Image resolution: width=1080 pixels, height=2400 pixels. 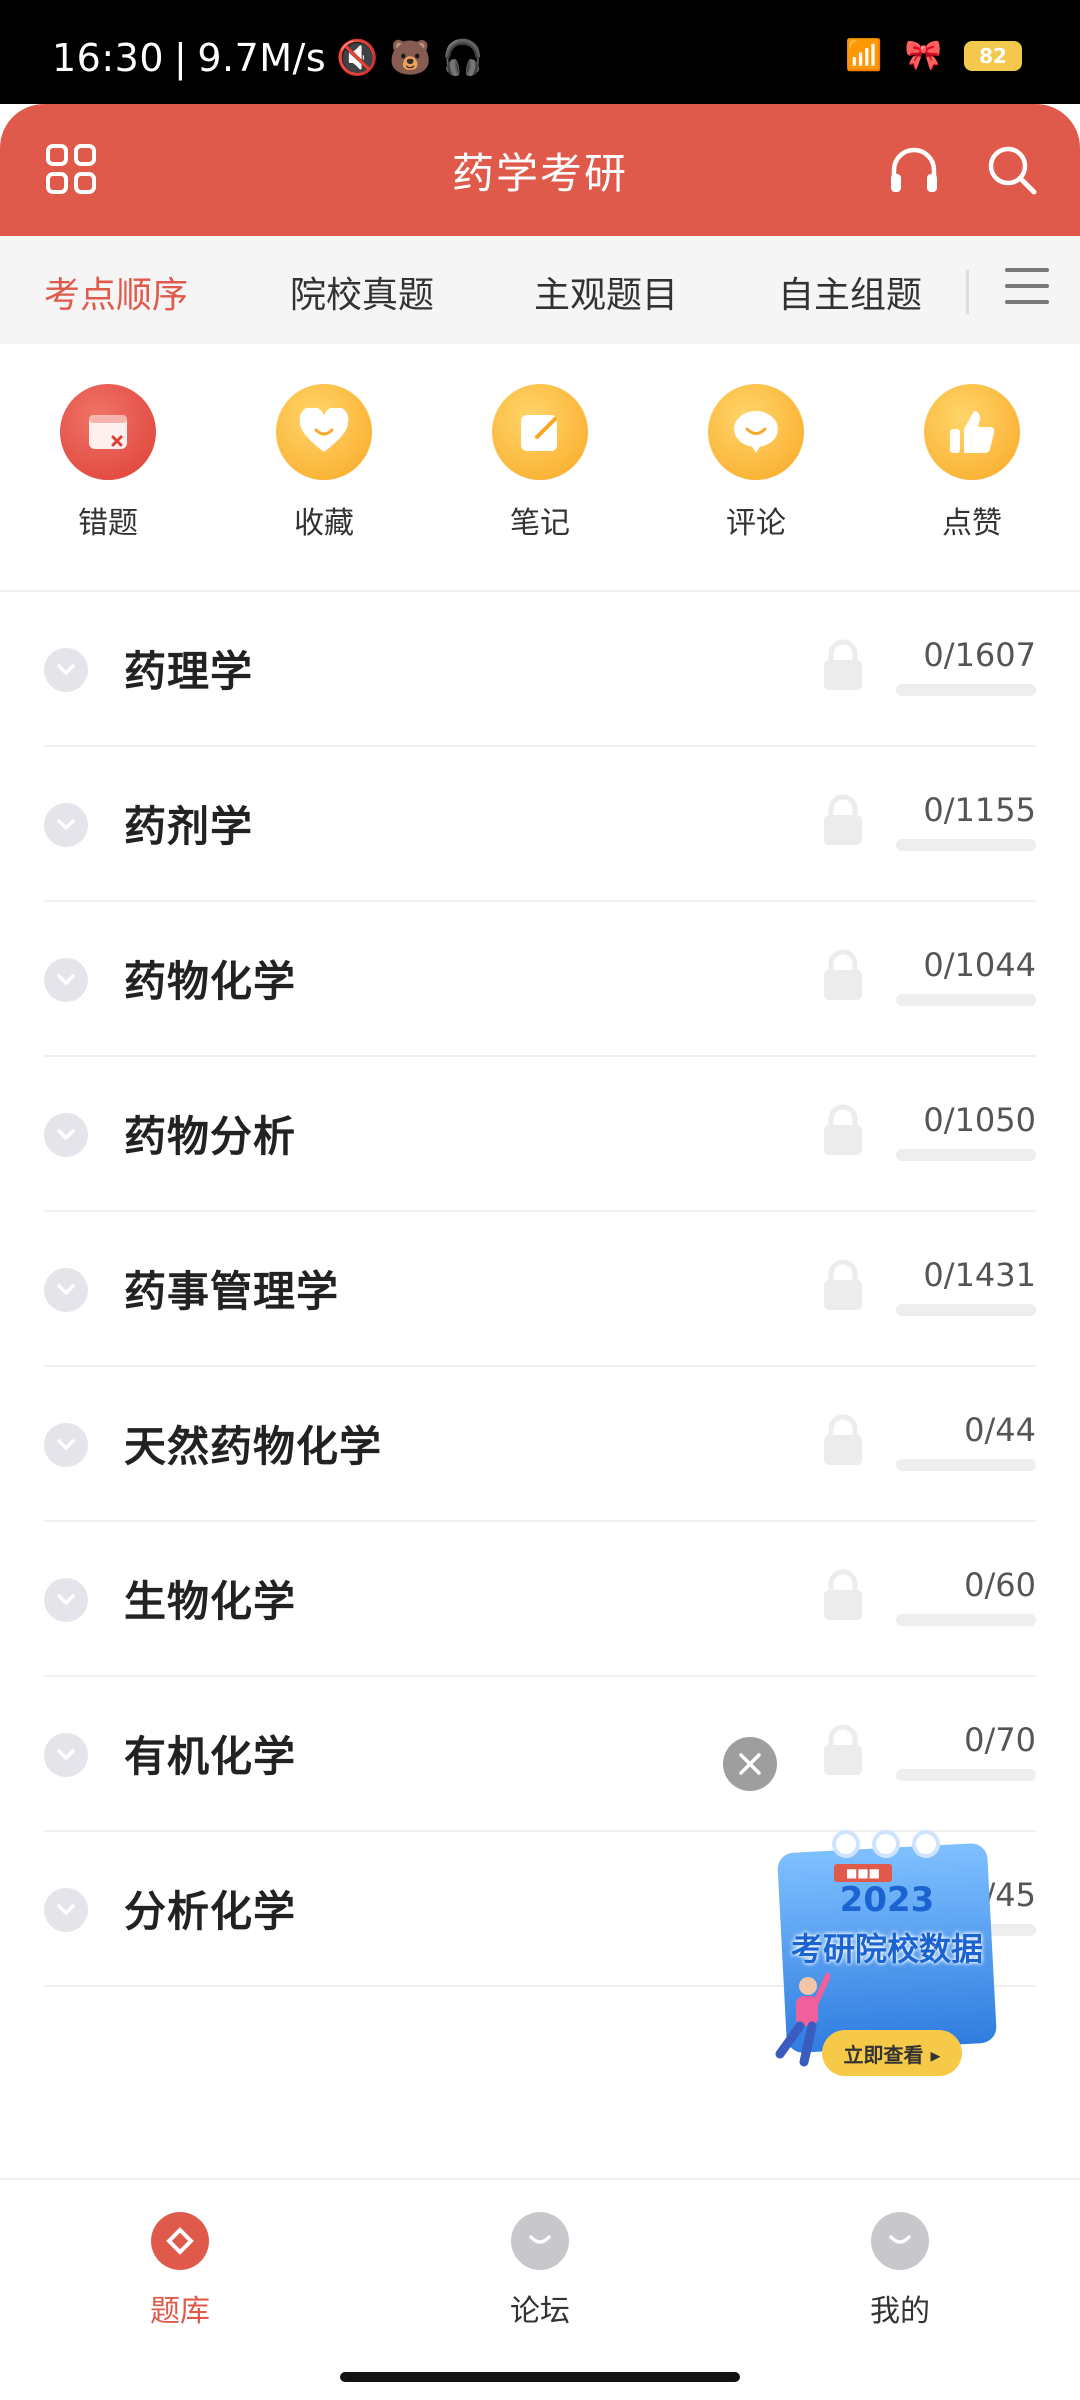 I want to click on mute-icon: 🔇, so click(x=357, y=58).